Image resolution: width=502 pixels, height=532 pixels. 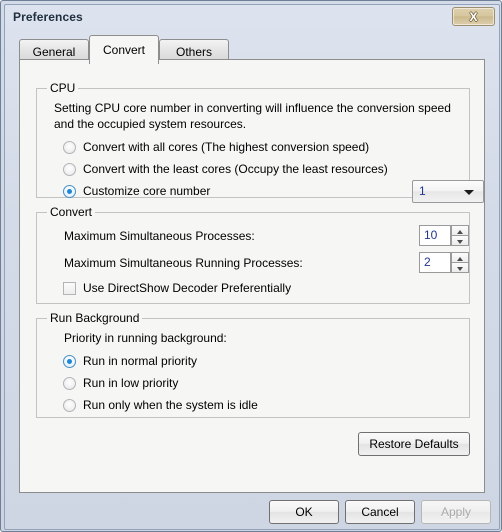 I want to click on group-run-background-title: Run Background, so click(x=95, y=318).